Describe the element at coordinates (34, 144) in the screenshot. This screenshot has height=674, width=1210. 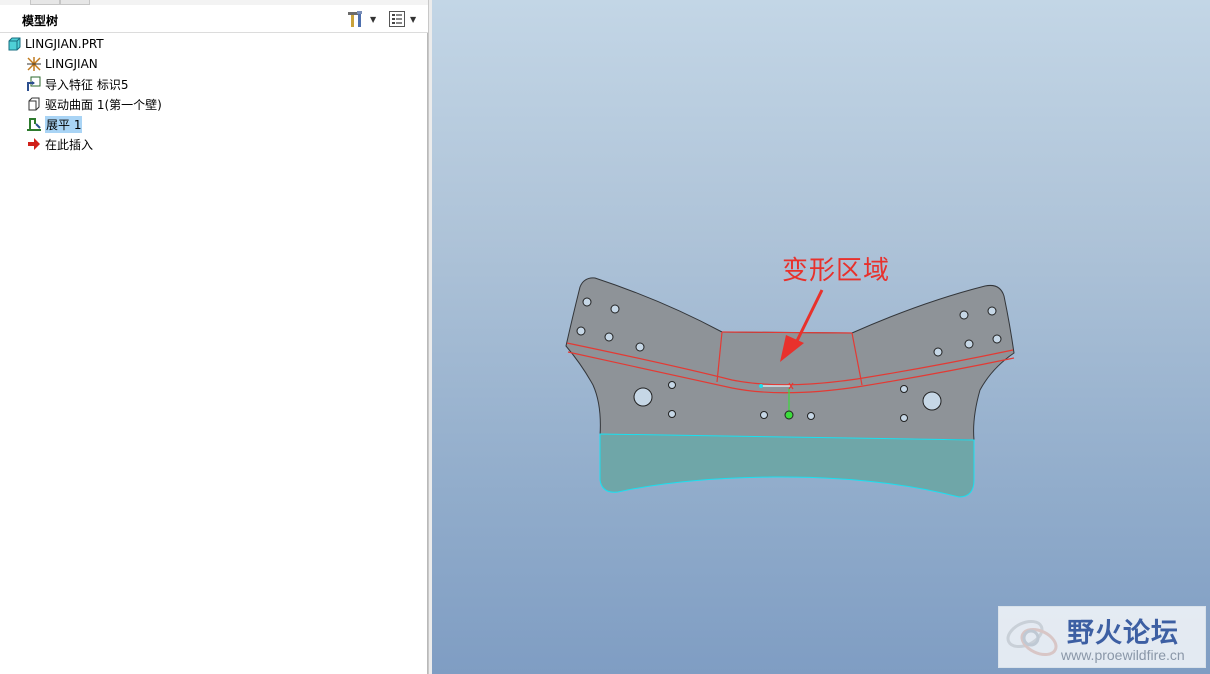
I see `insert-here-arrow-icon` at that location.